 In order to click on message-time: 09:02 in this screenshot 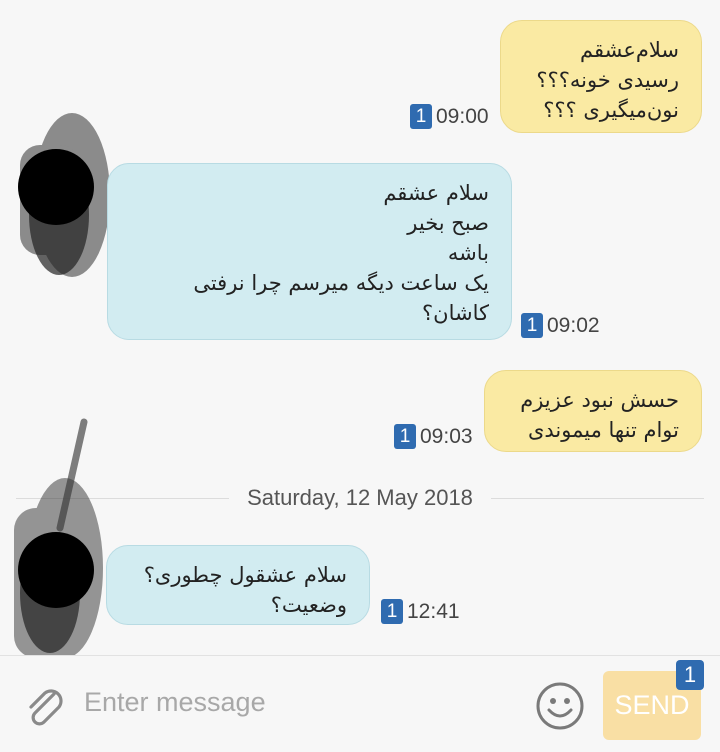, I will do `click(573, 325)`.